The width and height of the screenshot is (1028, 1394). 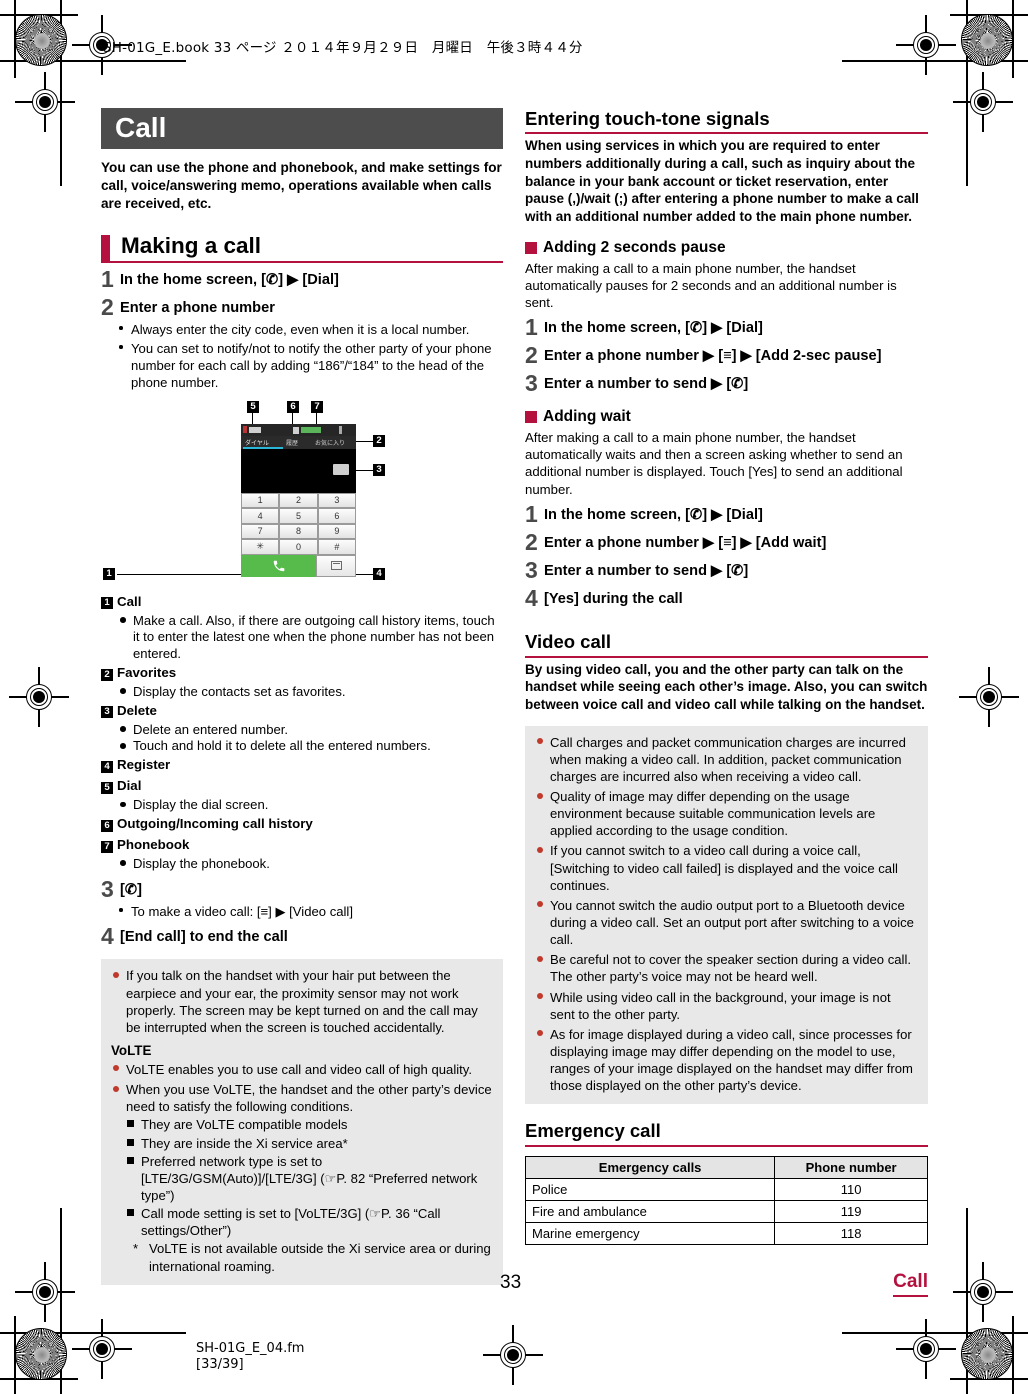 What do you see at coordinates (302, 766) in the screenshot?
I see `legend-item-4: 4 Register` at bounding box center [302, 766].